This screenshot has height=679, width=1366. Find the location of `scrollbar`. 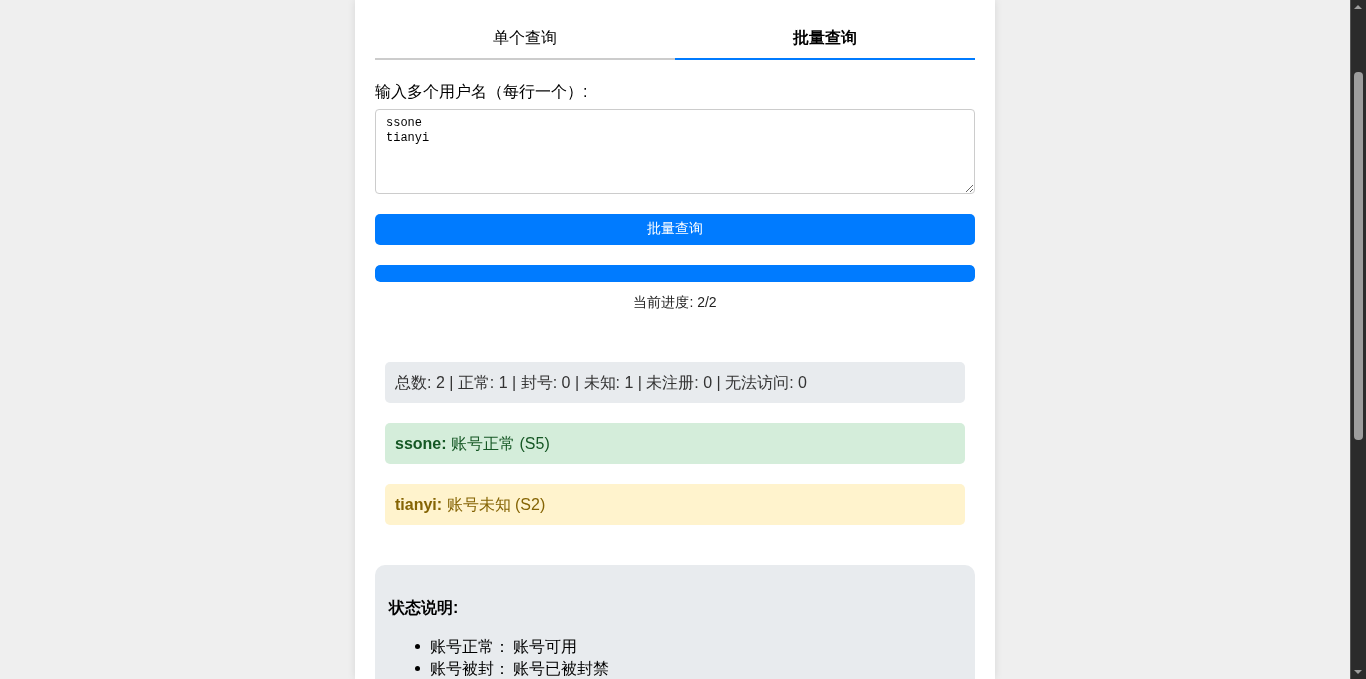

scrollbar is located at coordinates (1358, 339).